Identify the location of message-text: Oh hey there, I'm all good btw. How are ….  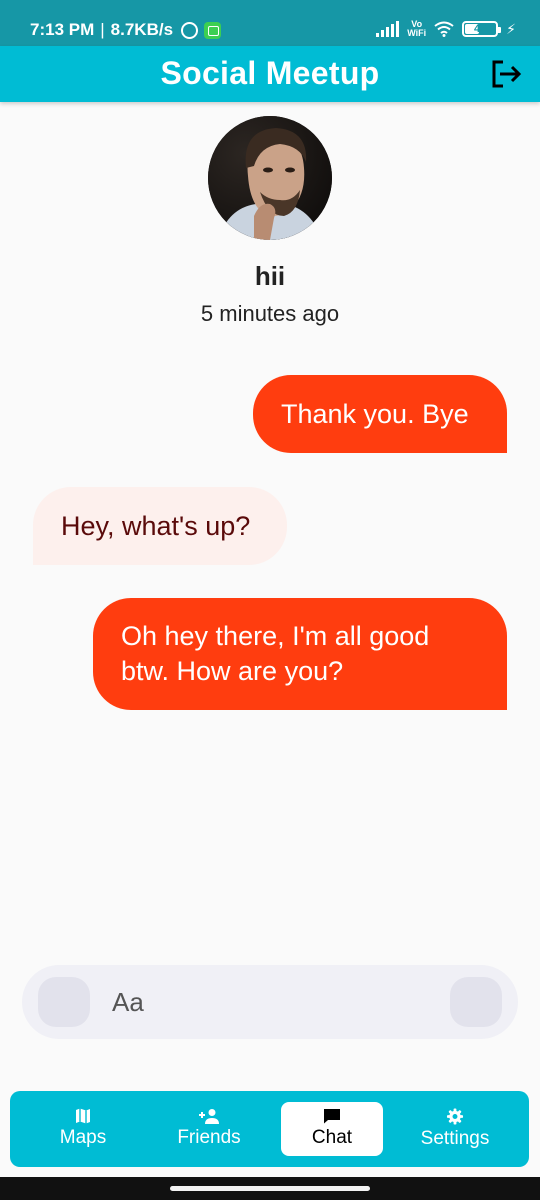
(275, 653).